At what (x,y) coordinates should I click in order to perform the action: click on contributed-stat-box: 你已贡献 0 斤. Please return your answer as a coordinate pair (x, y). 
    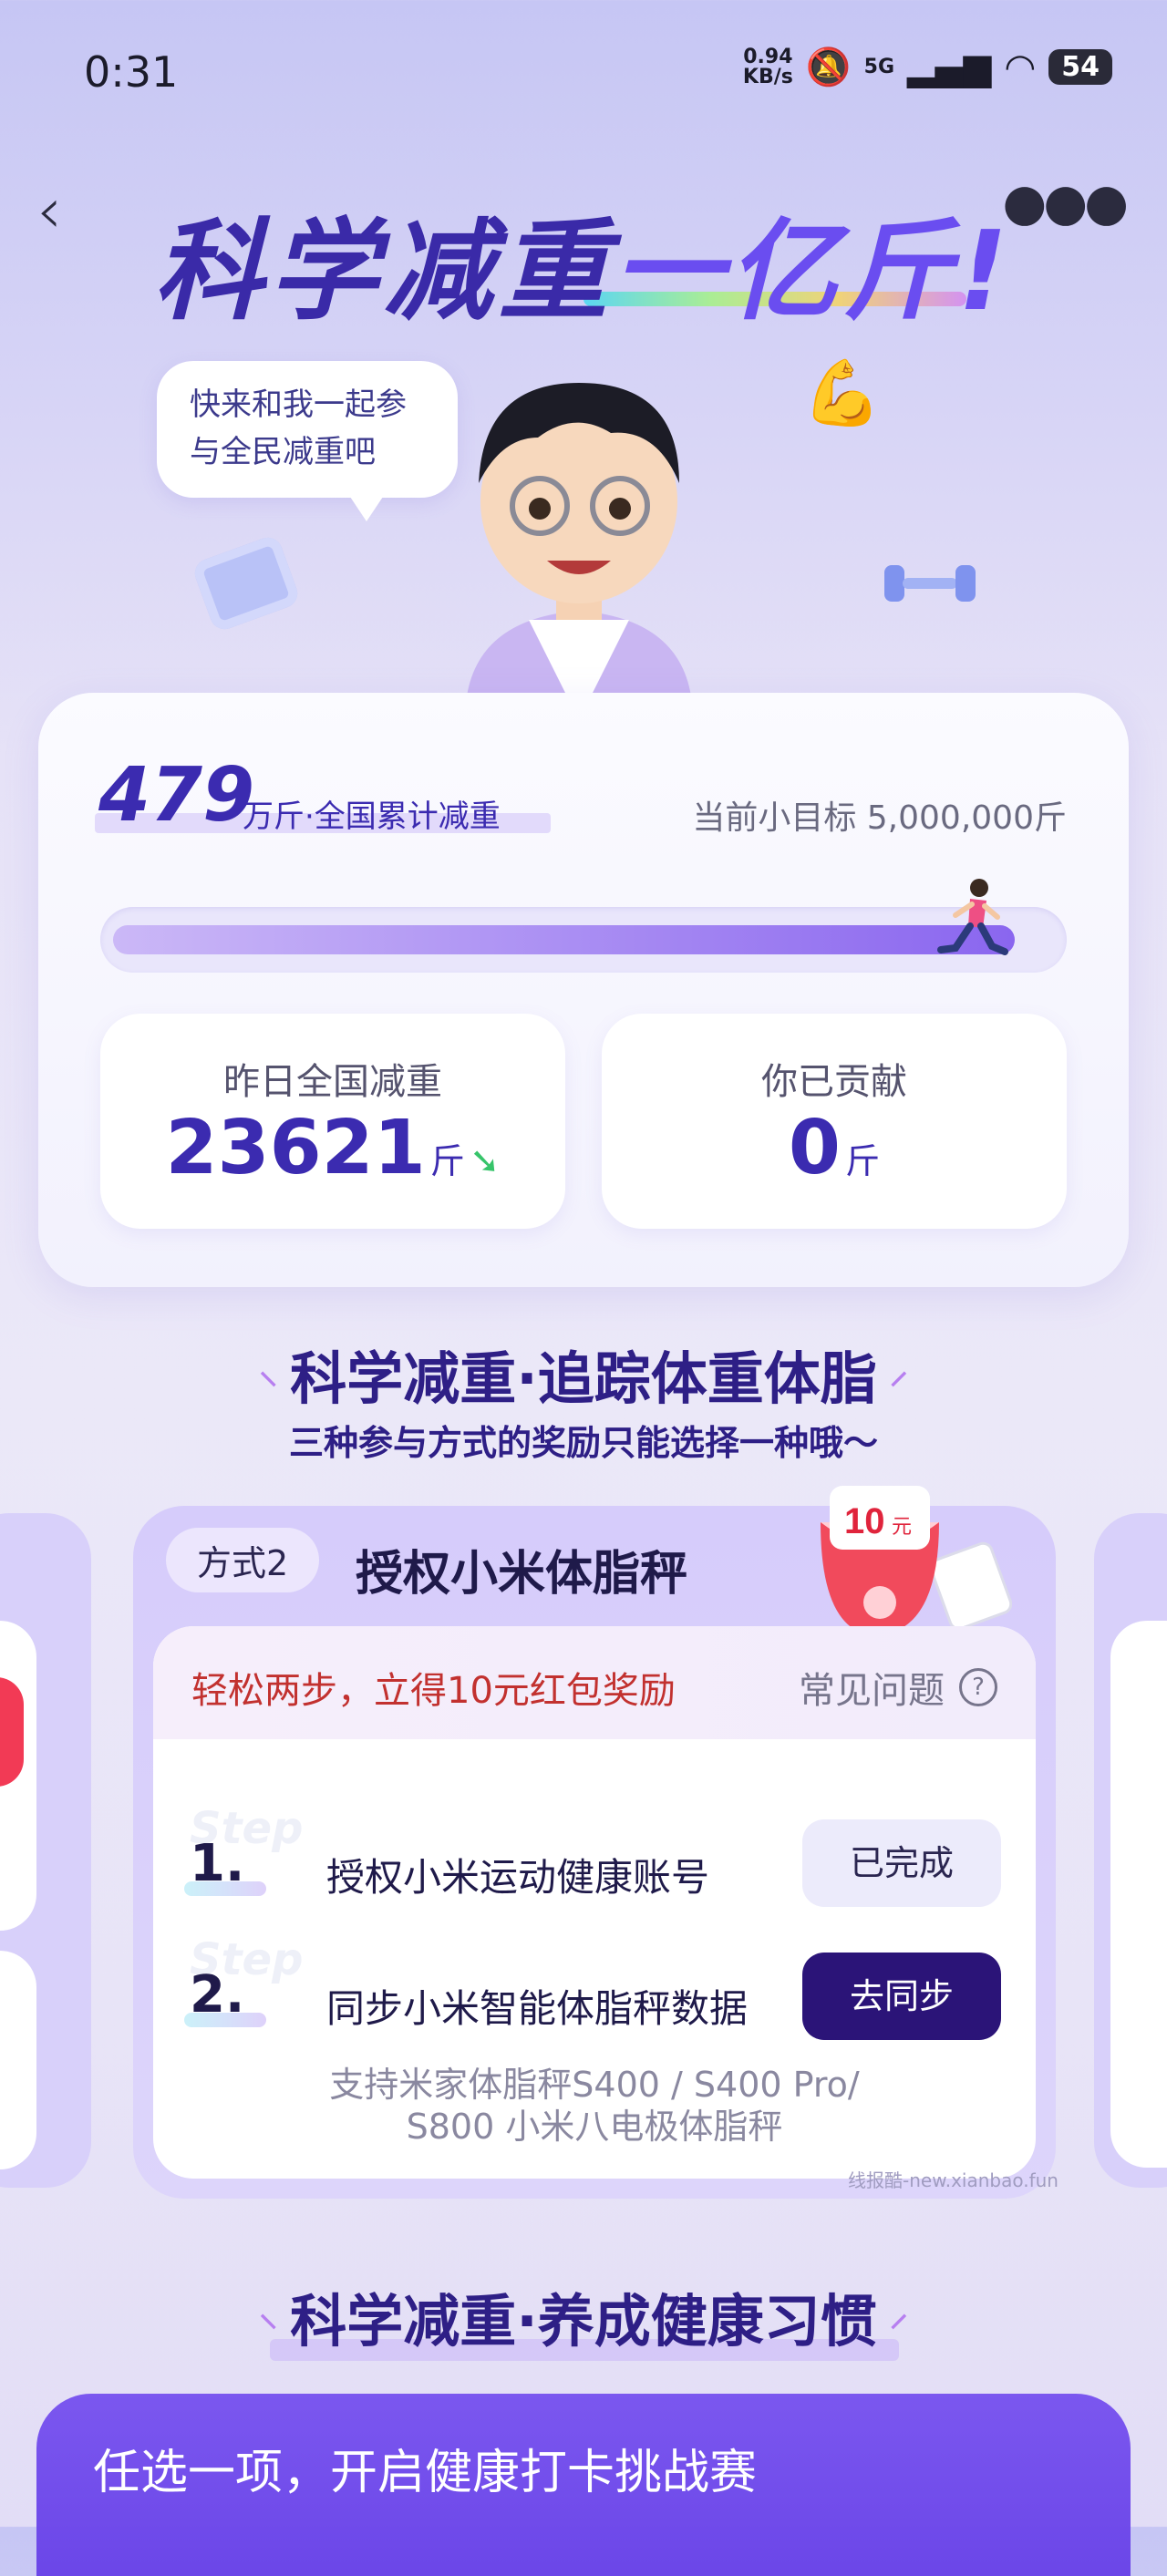
    Looking at the image, I should click on (834, 1121).